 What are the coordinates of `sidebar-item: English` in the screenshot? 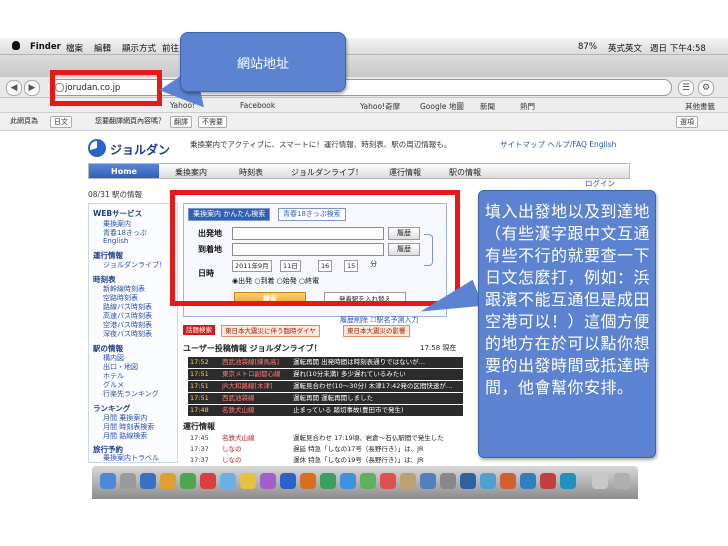 It's located at (115, 241).